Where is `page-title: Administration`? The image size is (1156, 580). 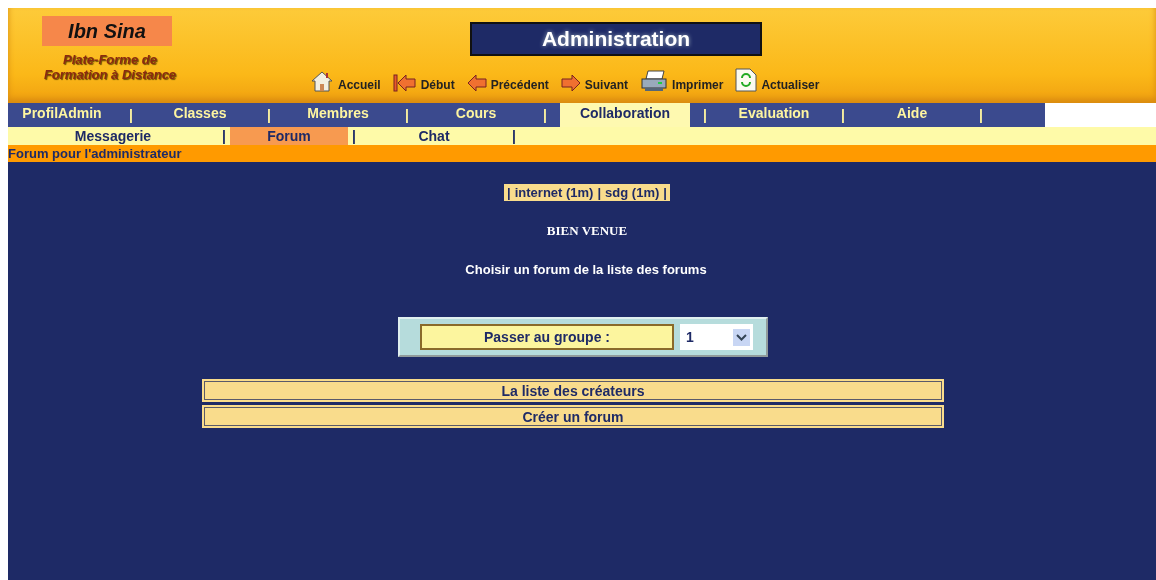
page-title: Administration is located at coordinates (616, 39).